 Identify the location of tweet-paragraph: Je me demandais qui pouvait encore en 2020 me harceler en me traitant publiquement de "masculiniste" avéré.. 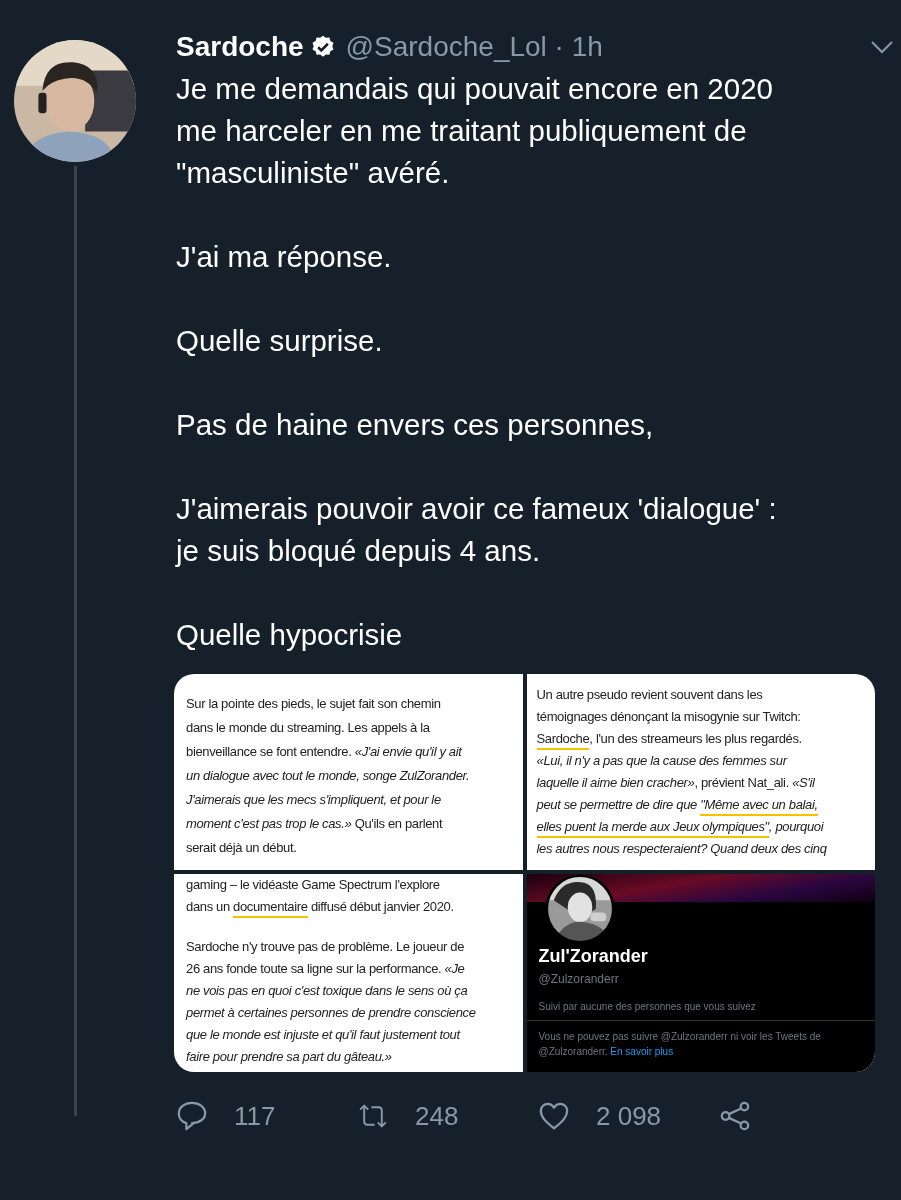
(475, 131).